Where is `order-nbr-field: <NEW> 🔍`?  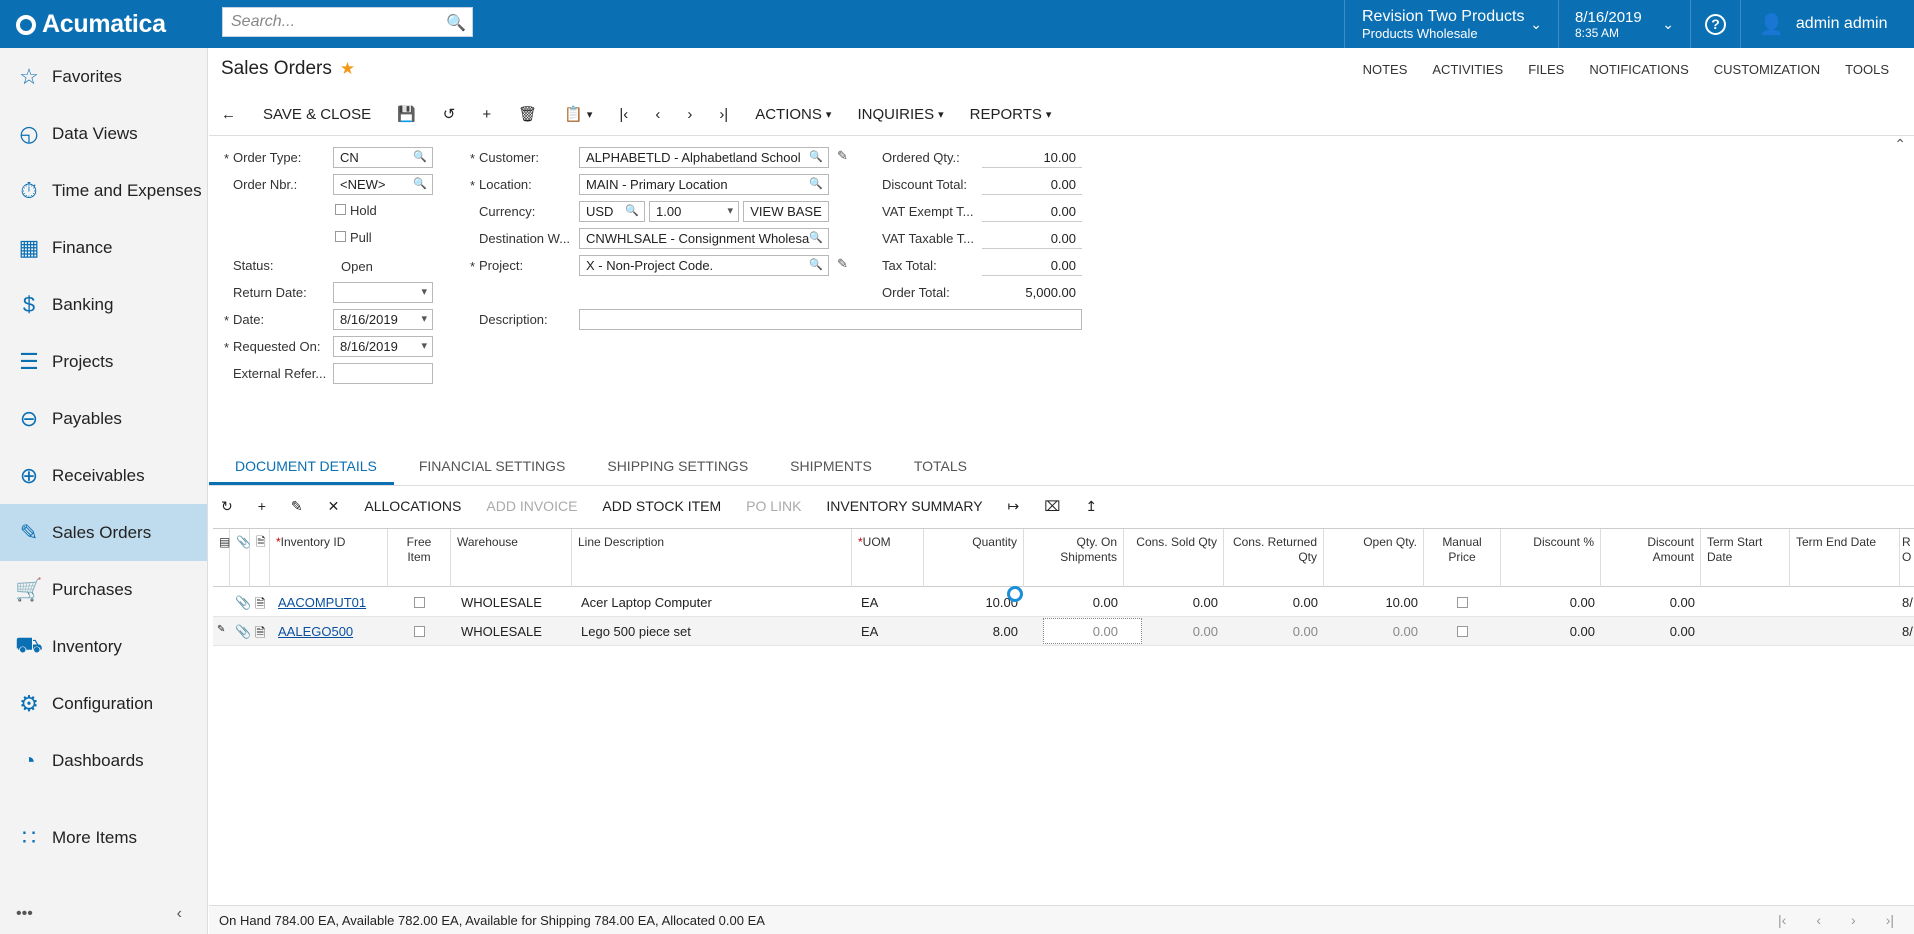 order-nbr-field: <NEW> 🔍 is located at coordinates (383, 184).